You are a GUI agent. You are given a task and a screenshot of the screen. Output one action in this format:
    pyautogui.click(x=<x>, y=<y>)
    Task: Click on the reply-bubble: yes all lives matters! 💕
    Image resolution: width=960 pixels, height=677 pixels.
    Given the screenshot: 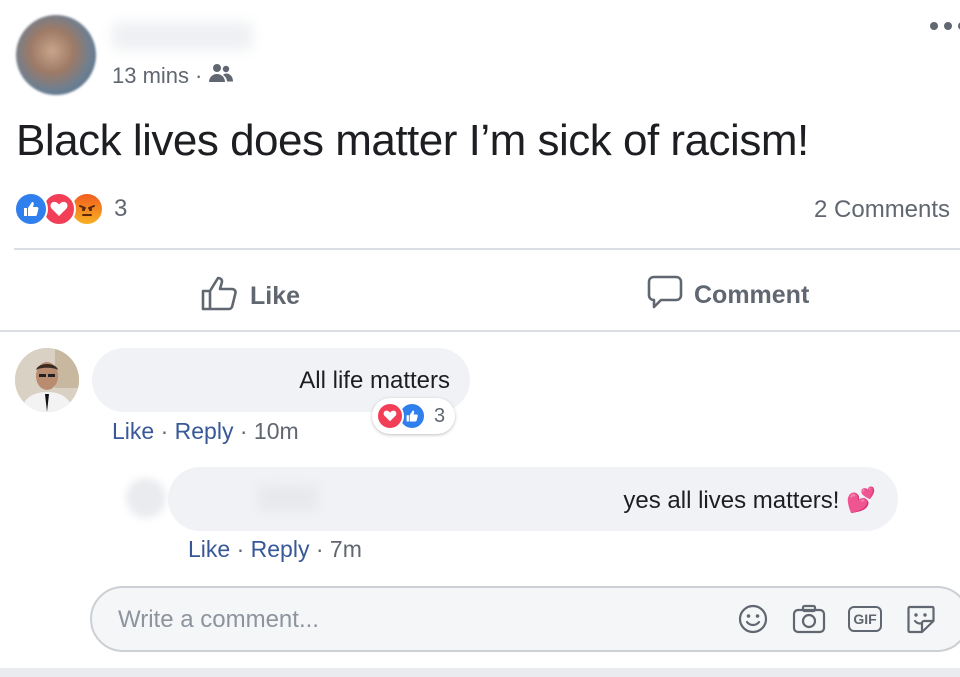 What is the action you would take?
    pyautogui.click(x=533, y=499)
    